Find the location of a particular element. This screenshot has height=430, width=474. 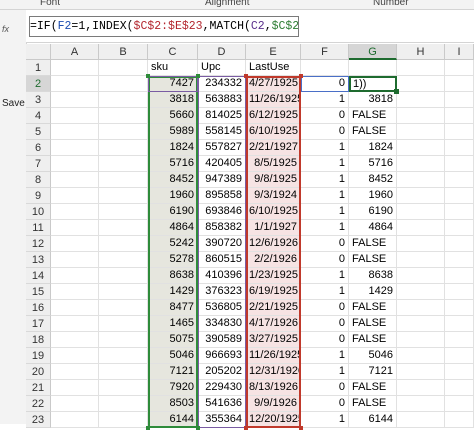

cell-d: 895858 is located at coordinates (222, 196).